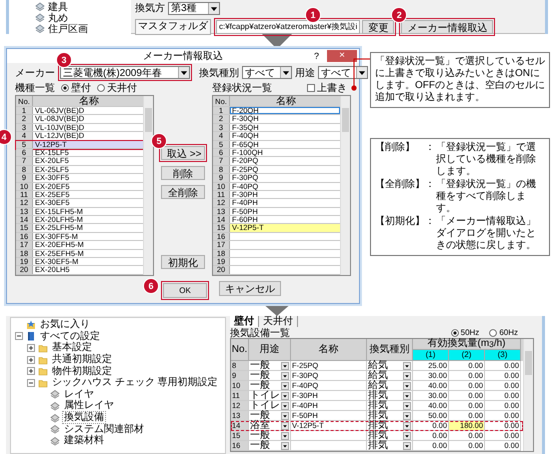 The height and width of the screenshot is (454, 553). I want to click on maker-select: 三菱電機(株)2009年春, so click(125, 72).